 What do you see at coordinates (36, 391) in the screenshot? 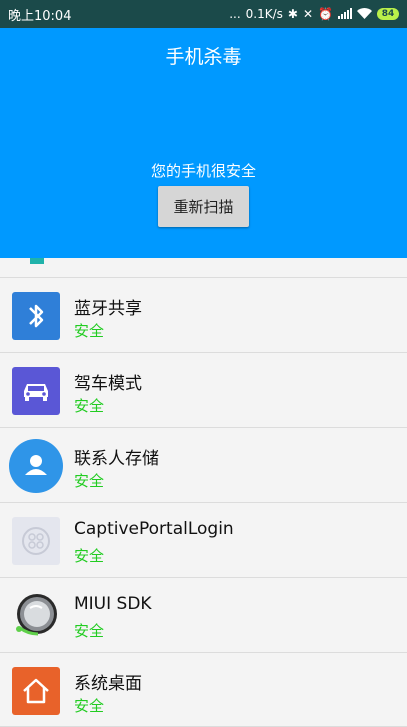
I see `car-icon` at bounding box center [36, 391].